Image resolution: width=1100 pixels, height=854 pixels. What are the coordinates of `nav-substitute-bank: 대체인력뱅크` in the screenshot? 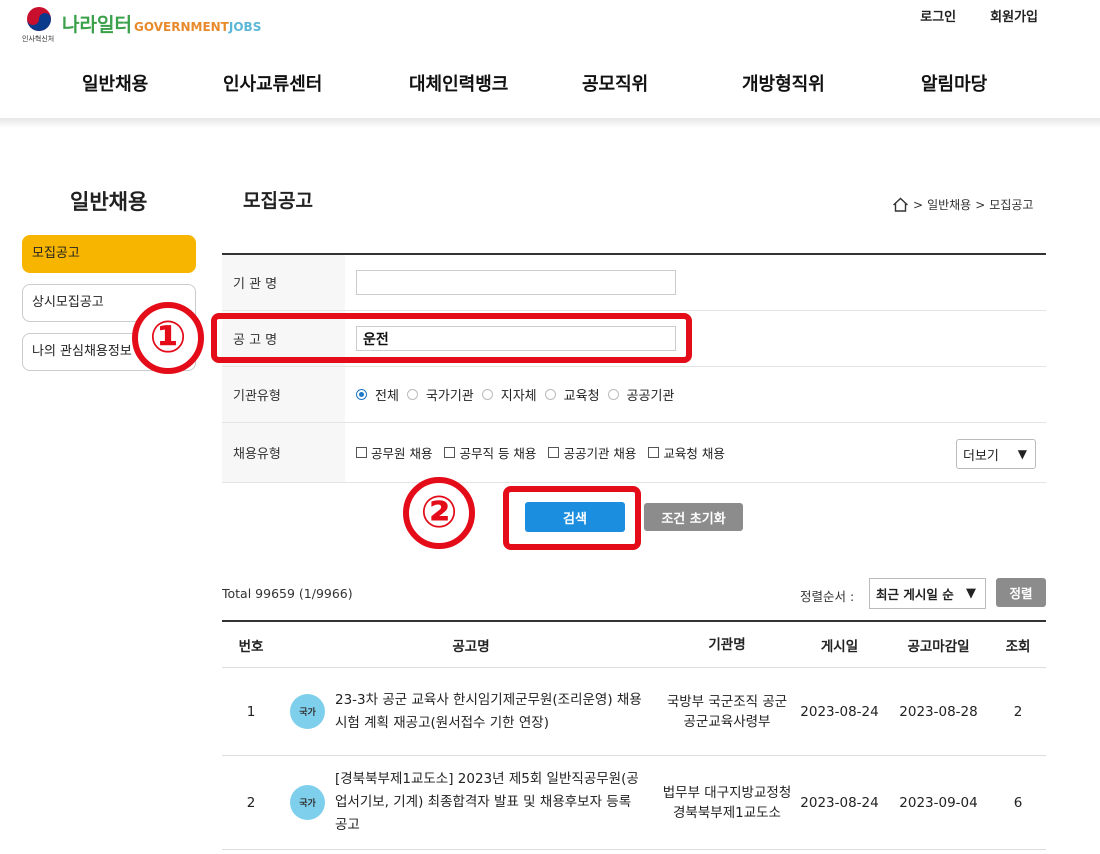 It's located at (458, 83).